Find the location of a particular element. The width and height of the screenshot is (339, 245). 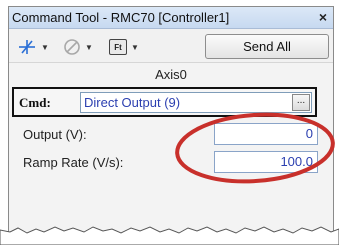

window-title: Command Tool - RMC70 [Controller1] is located at coordinates (121, 17).